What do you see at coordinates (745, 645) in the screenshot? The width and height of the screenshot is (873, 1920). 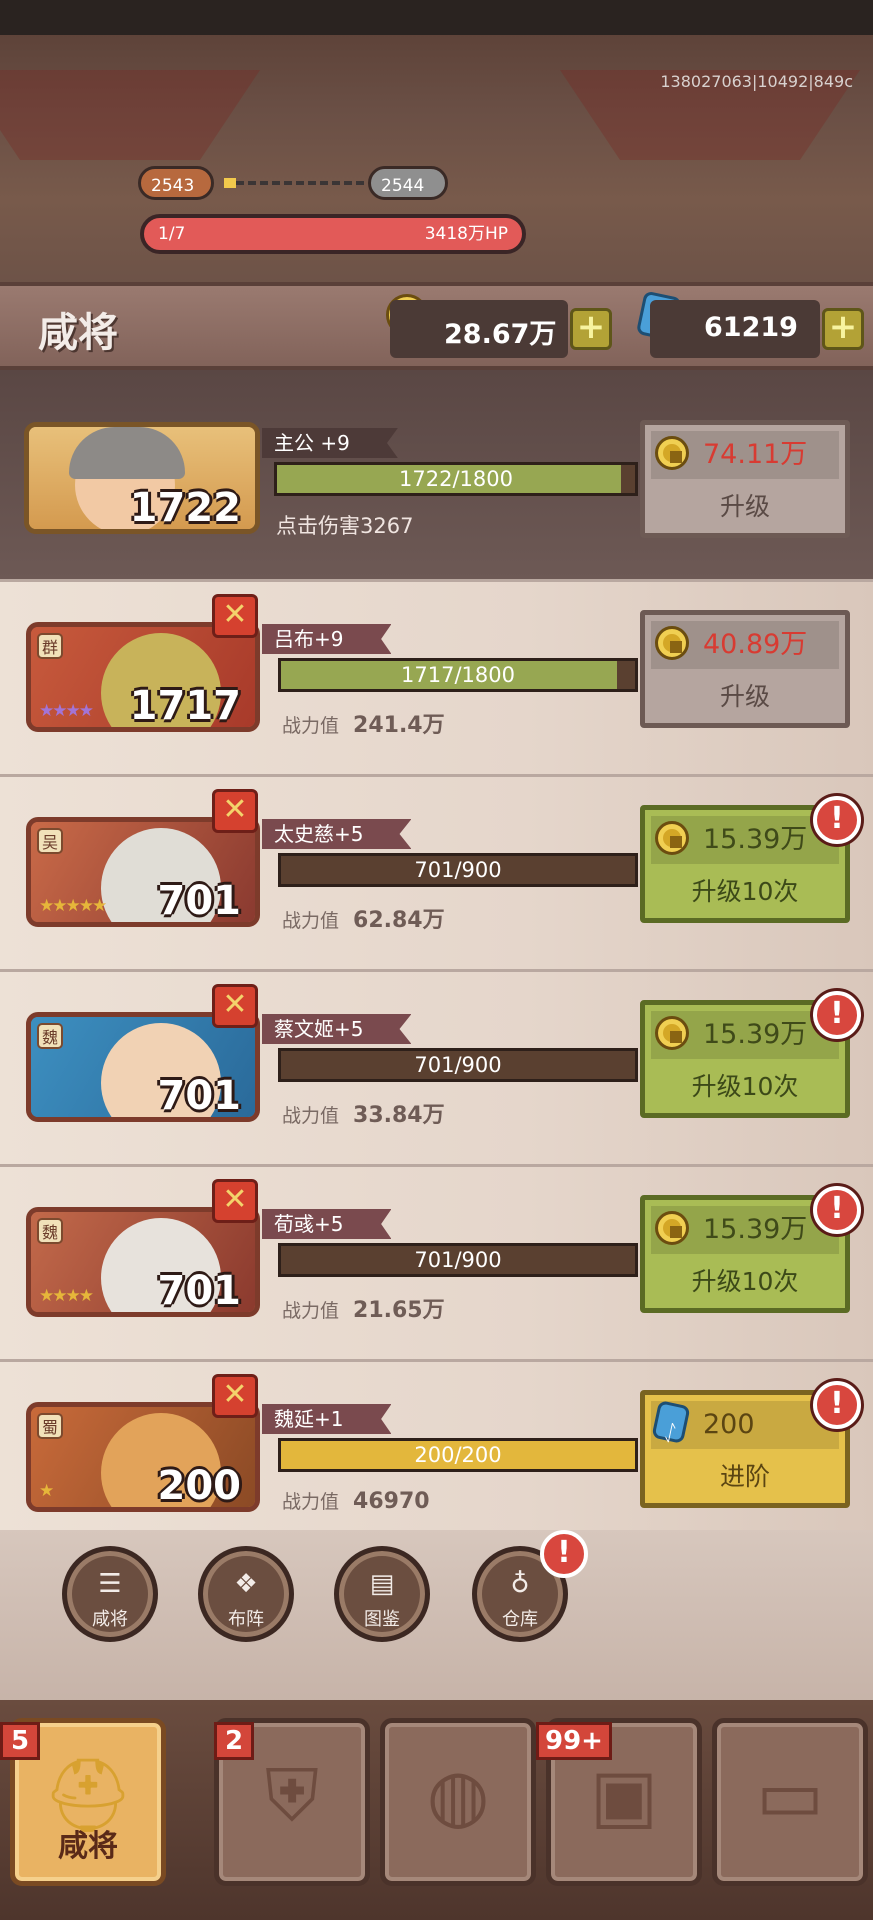 I see `general-upgrade-cost: 40.89万` at bounding box center [745, 645].